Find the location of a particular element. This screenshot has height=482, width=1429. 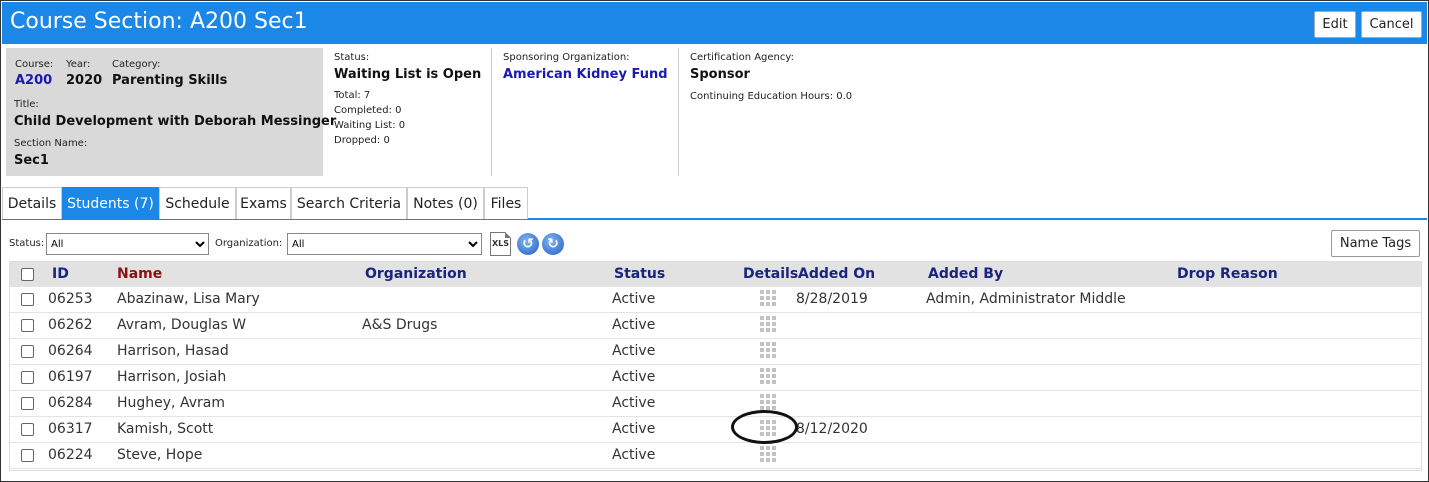

dropped-count: Dropped: 0 is located at coordinates (362, 140).